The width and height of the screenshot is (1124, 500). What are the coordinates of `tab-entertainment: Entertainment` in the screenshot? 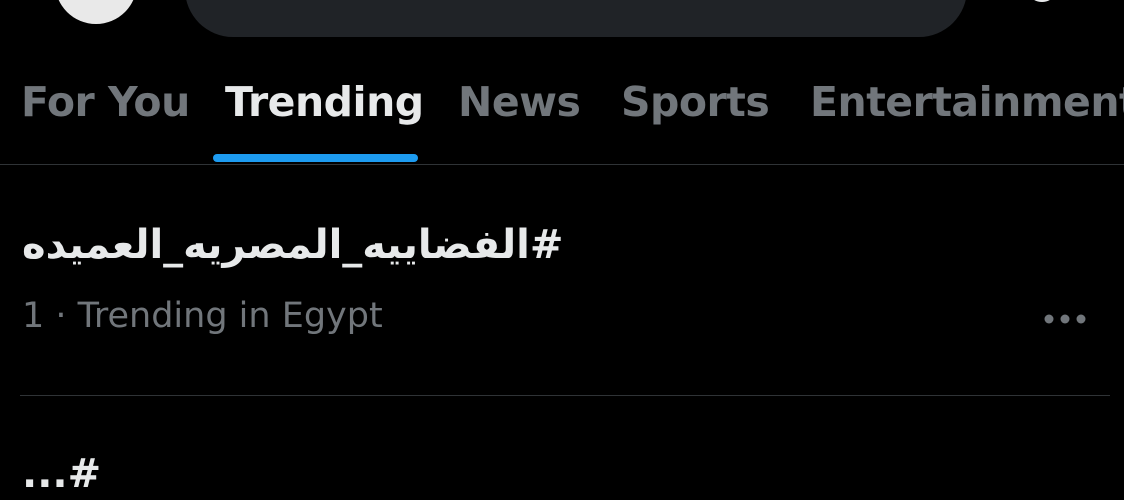 It's located at (967, 102).